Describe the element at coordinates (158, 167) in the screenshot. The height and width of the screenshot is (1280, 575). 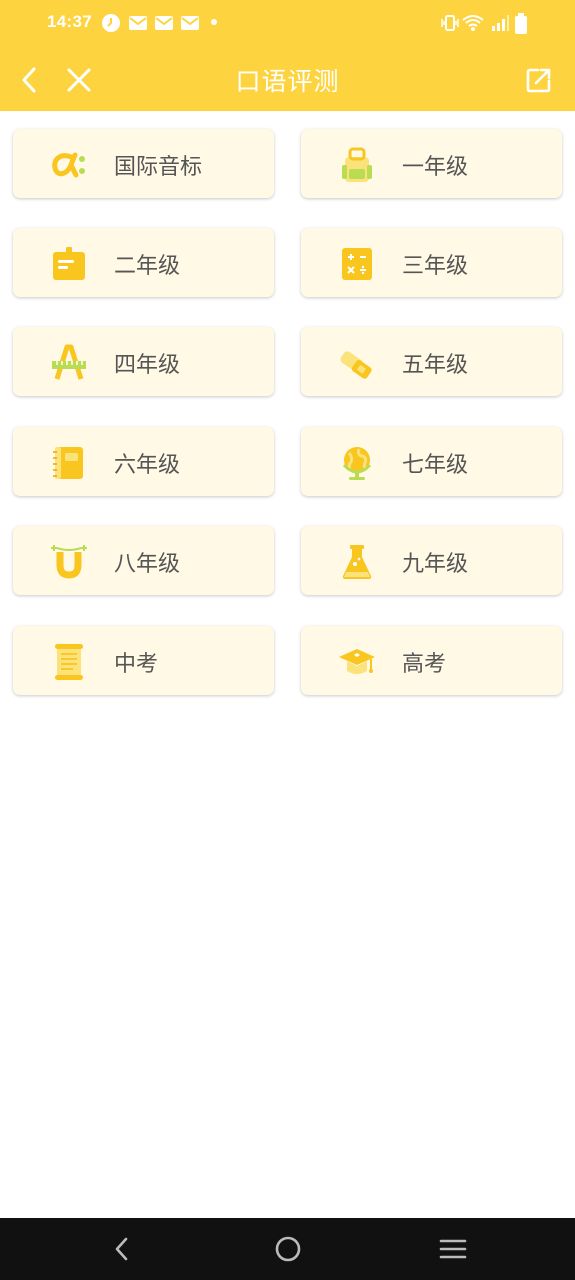
I see `category-label: 国际音标` at that location.